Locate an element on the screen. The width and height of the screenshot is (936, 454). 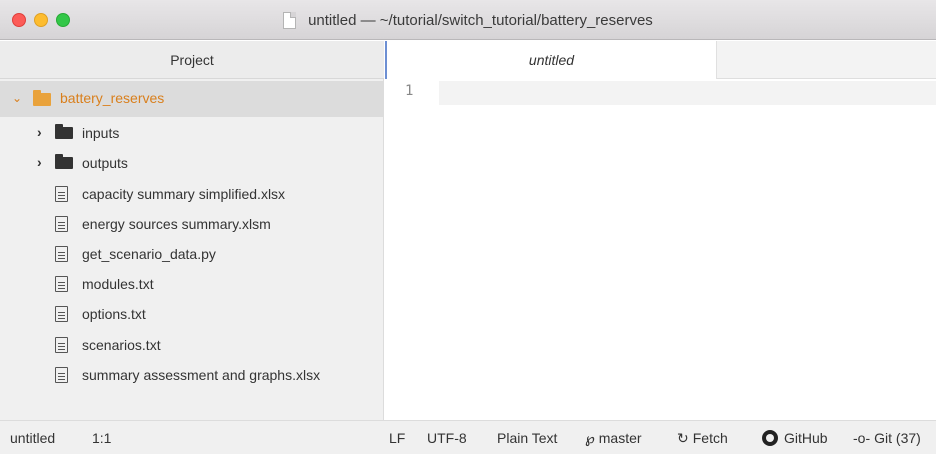
tree-file-row: capacity summary simplified.xlsx is located at coordinates (192, 194).